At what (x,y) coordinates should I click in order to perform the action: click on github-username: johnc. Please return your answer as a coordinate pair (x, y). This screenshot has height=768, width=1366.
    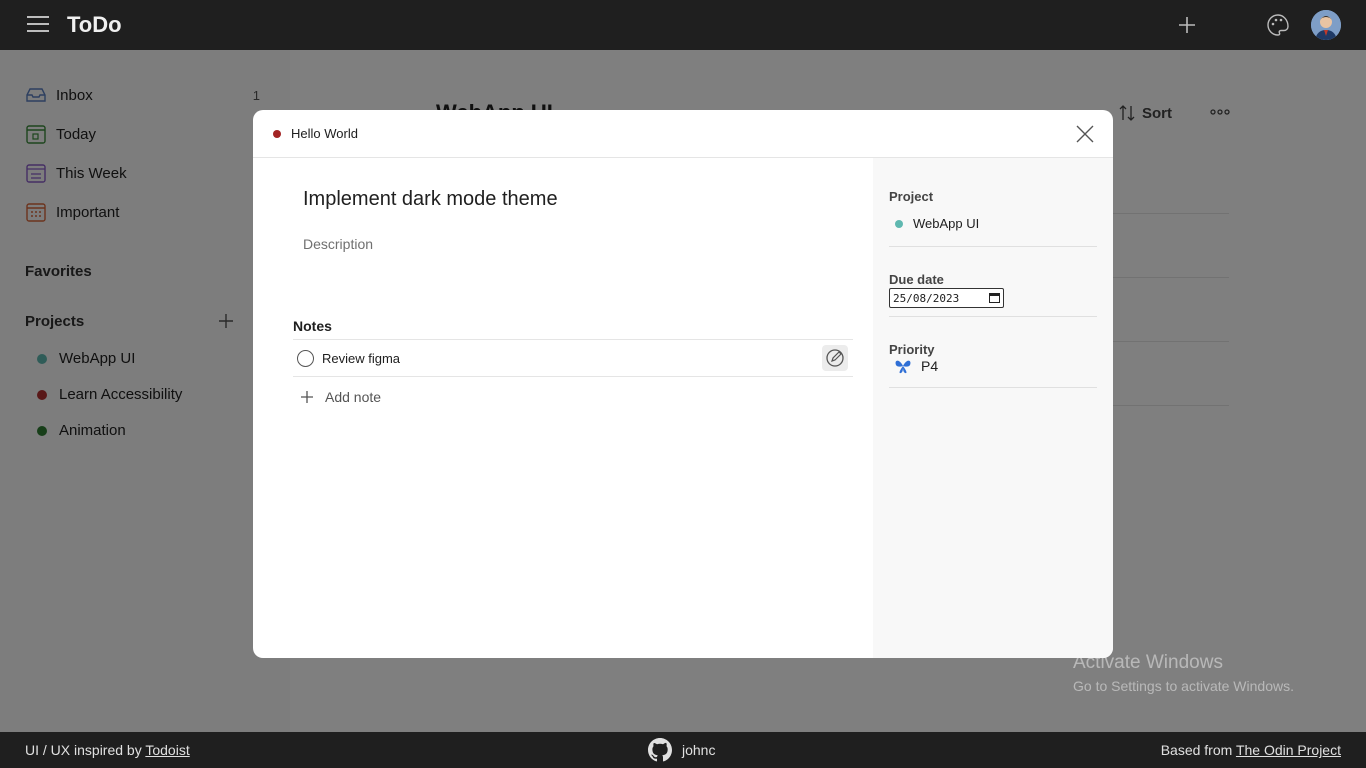
    Looking at the image, I should click on (699, 750).